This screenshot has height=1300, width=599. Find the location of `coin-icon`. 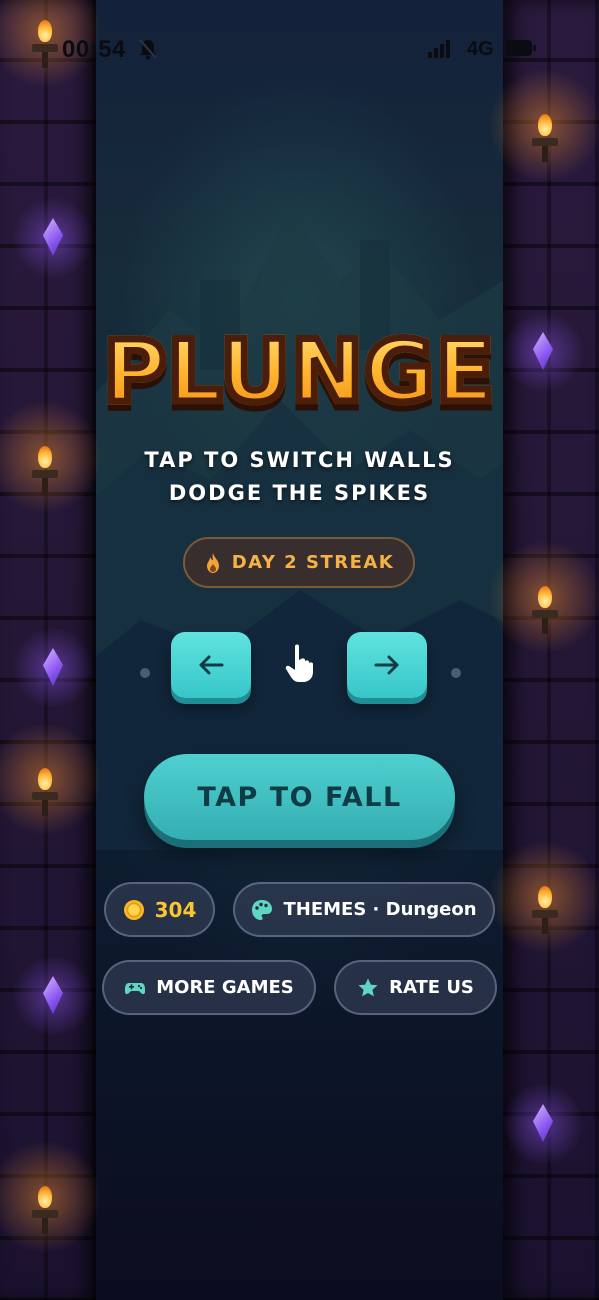

coin-icon is located at coordinates (133, 909).